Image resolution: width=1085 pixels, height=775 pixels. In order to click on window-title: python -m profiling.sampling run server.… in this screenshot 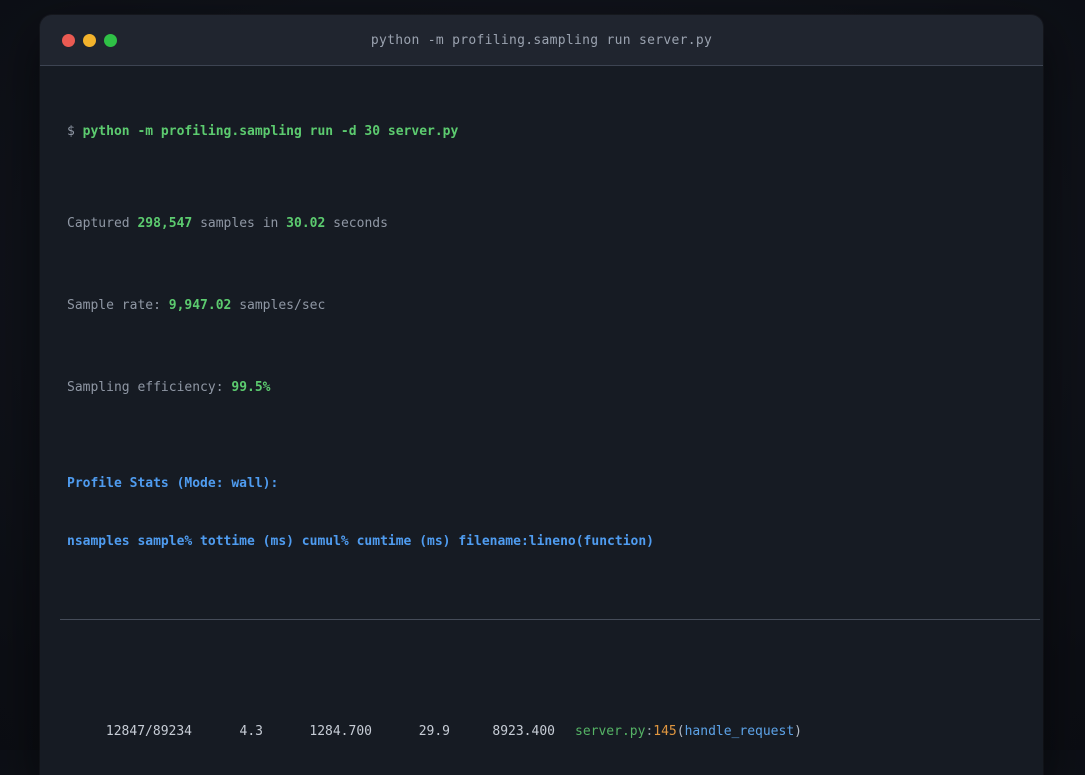, I will do `click(541, 40)`.